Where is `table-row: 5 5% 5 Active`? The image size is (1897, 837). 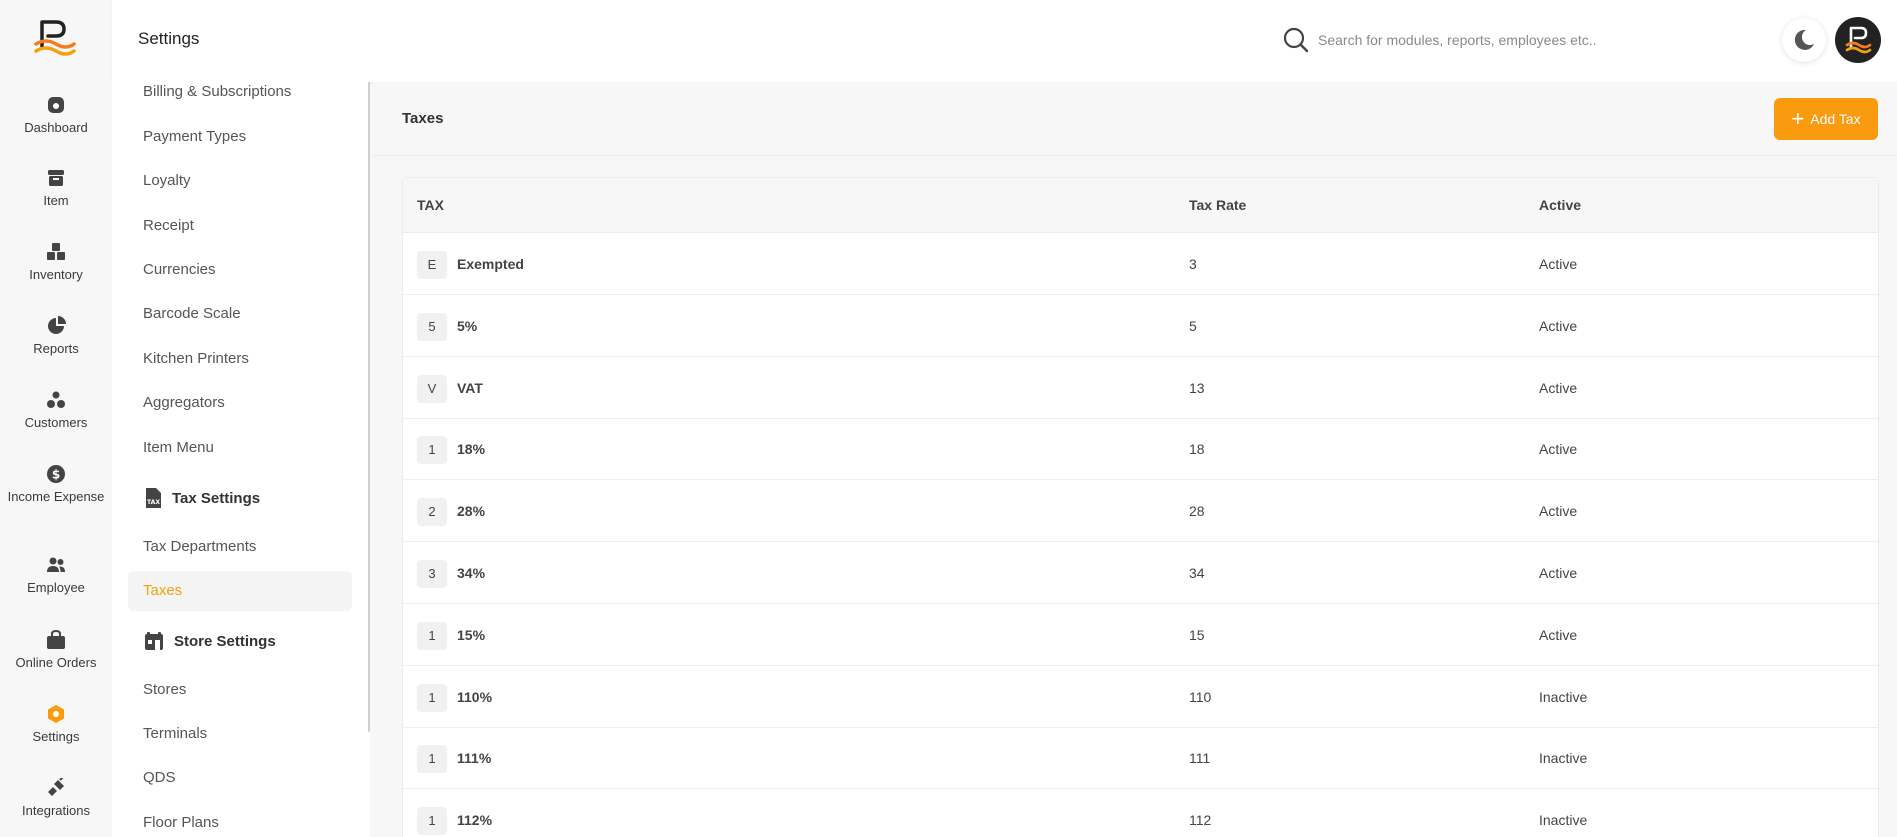 table-row: 5 5% 5 Active is located at coordinates (1140, 326).